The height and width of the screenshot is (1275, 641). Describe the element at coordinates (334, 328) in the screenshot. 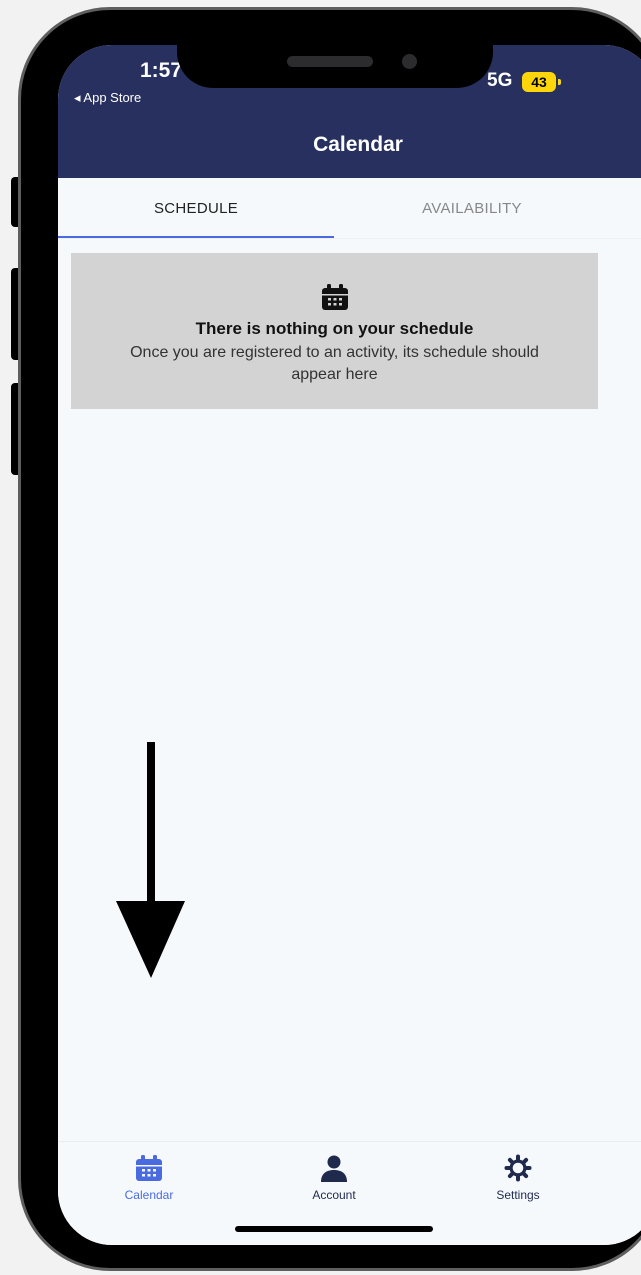

I see `empty-state-title: There is nothing on your schedule` at that location.